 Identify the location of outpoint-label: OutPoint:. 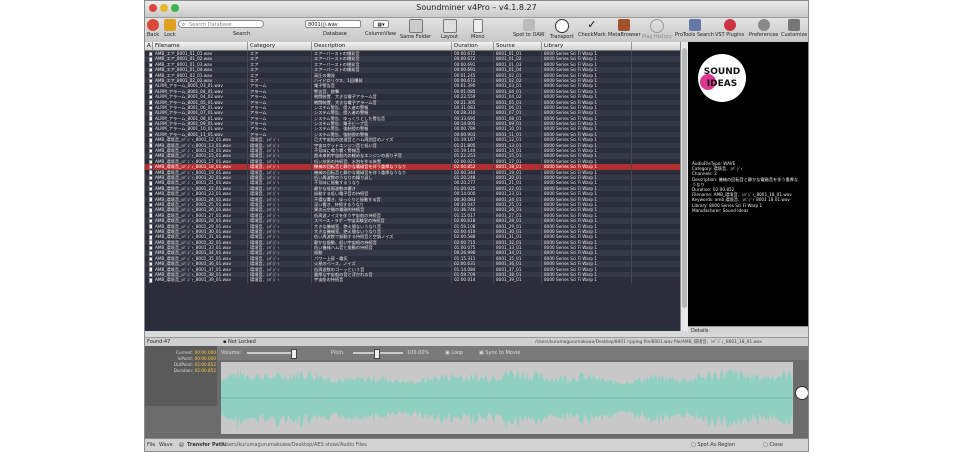
(183, 364).